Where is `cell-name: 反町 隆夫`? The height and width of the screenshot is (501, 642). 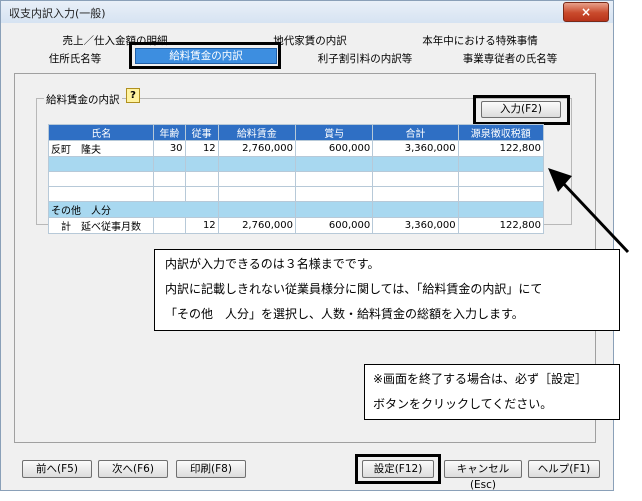 cell-name: 反町 隆夫 is located at coordinates (101, 148).